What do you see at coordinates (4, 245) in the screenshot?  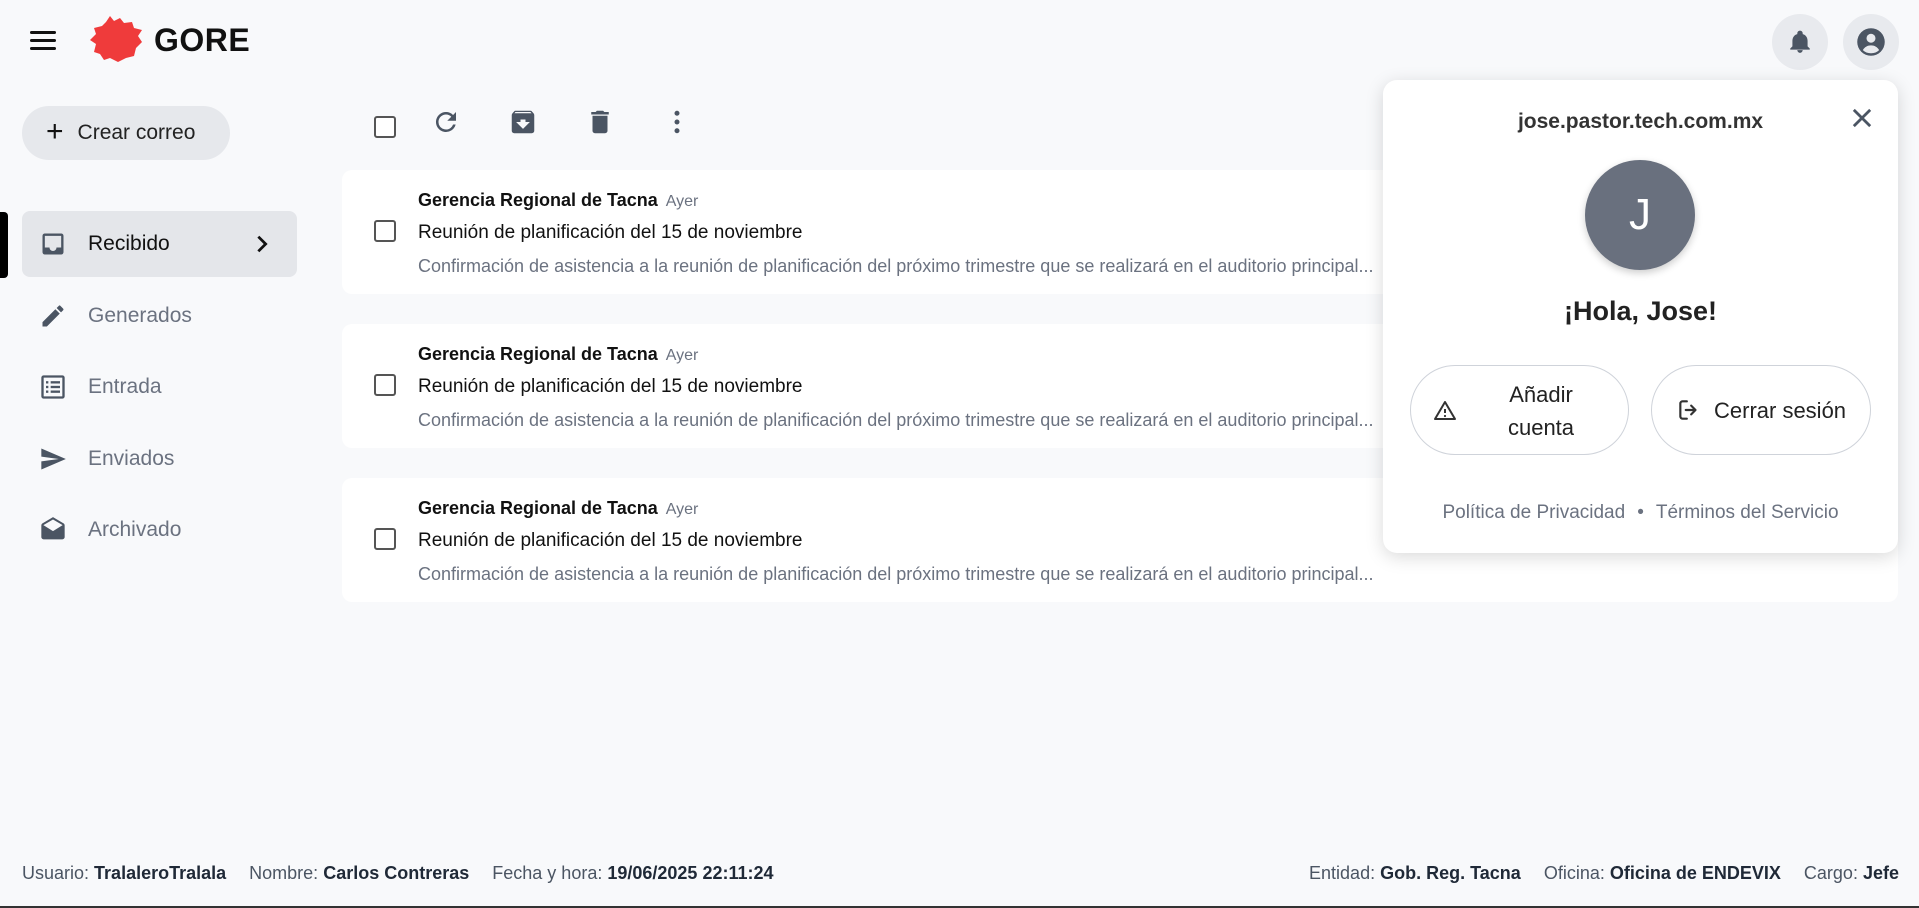 I see `active-indicator` at bounding box center [4, 245].